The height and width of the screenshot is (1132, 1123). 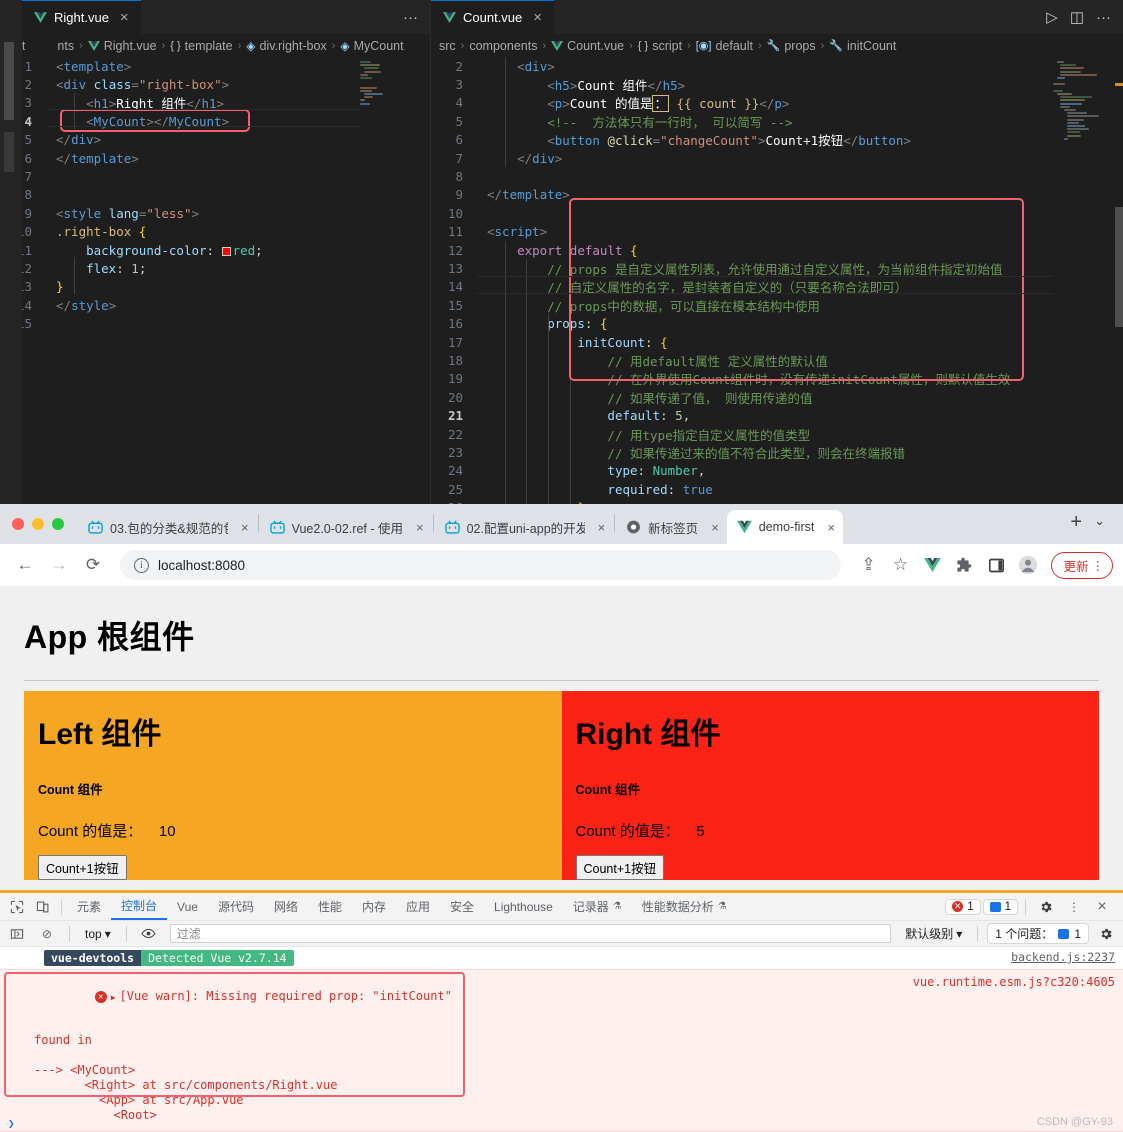 What do you see at coordinates (660, 46) in the screenshot?
I see `breadcrumb-item-script: { } script` at bounding box center [660, 46].